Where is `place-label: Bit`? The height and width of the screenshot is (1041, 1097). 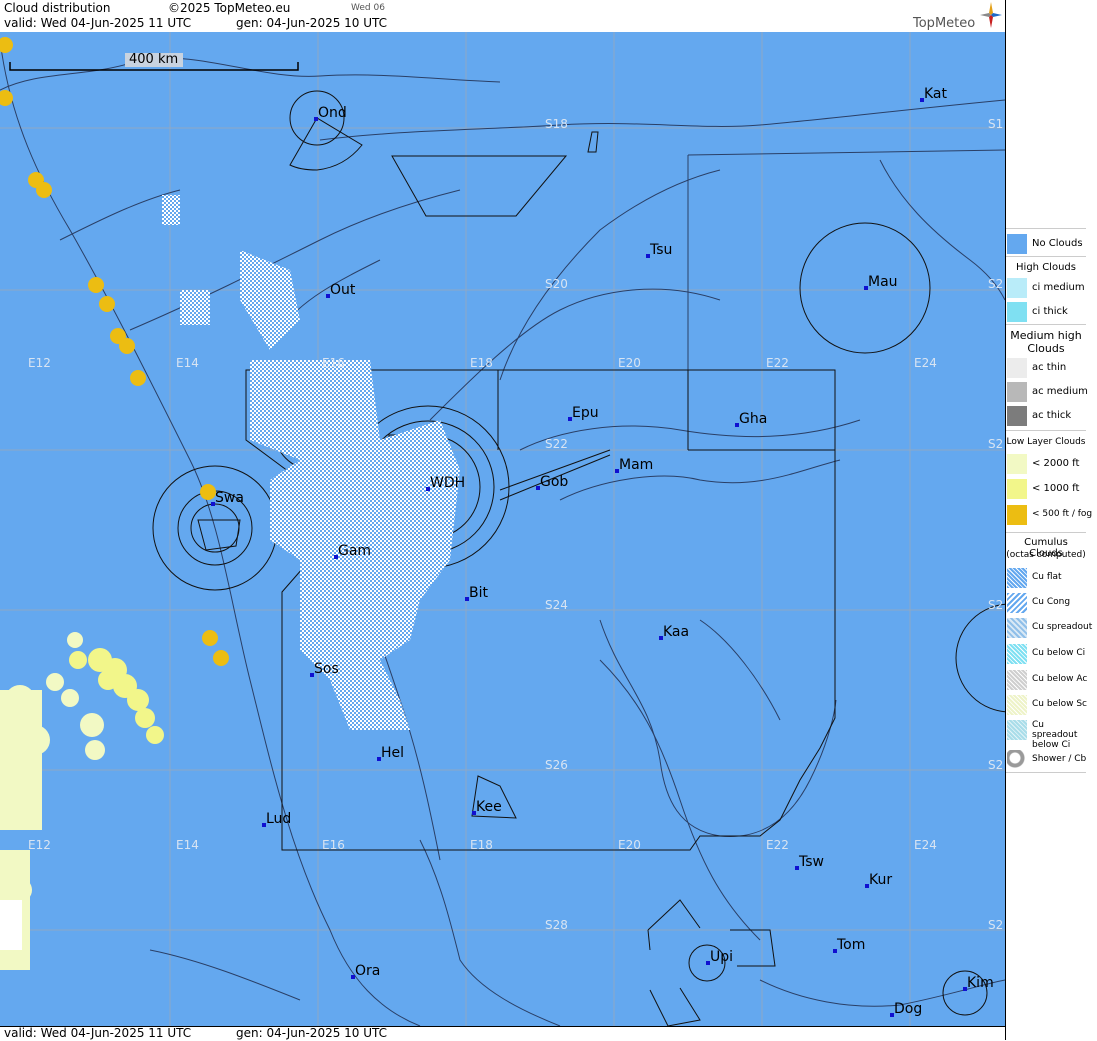
place-label: Bit is located at coordinates (478, 593).